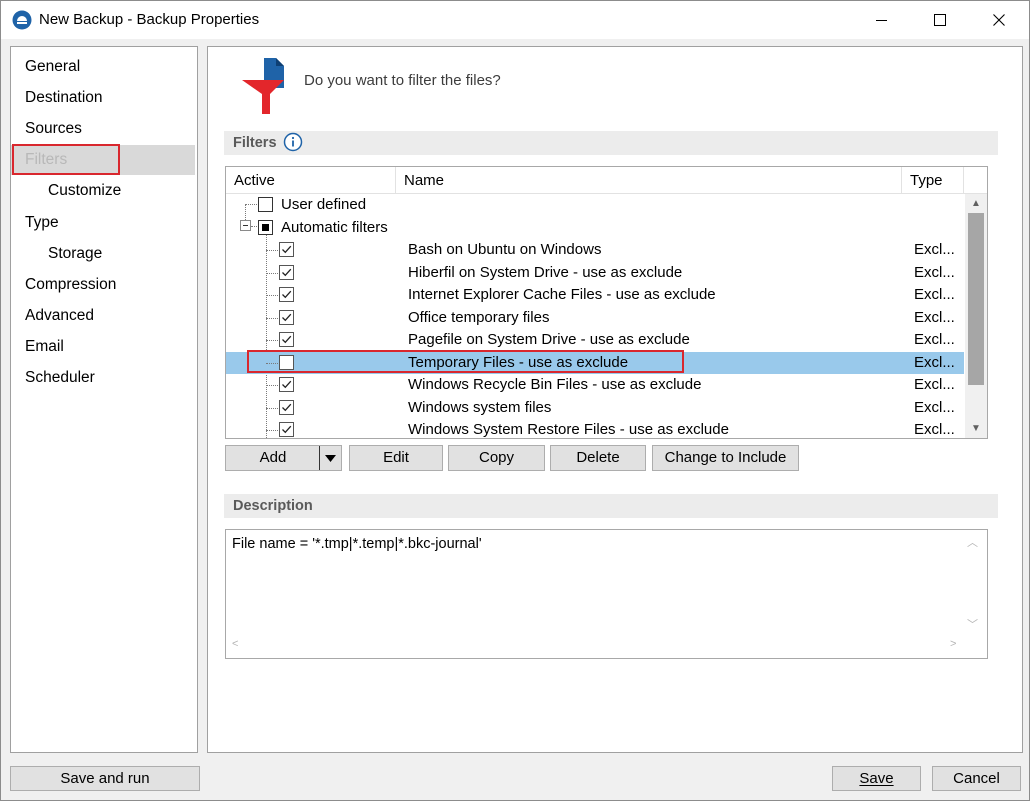 The height and width of the screenshot is (801, 1030). What do you see at coordinates (396, 458) in the screenshot?
I see `edit-button: Edit` at bounding box center [396, 458].